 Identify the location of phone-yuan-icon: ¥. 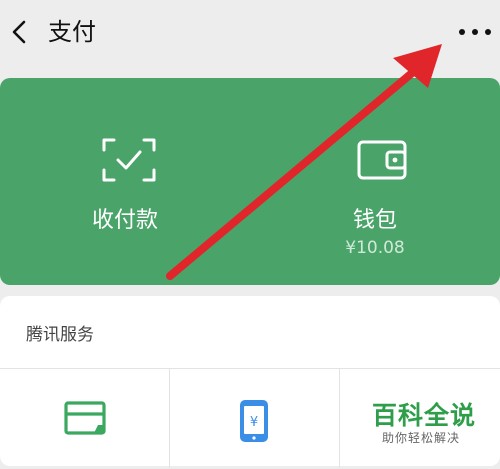
(254, 421).